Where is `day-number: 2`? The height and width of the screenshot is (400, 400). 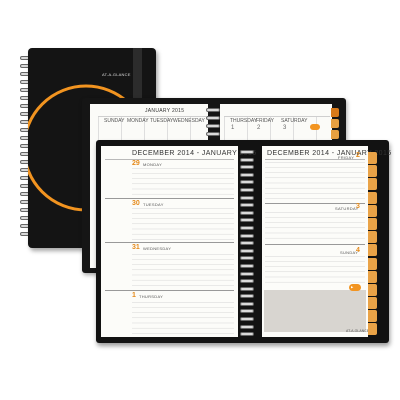 day-number: 2 is located at coordinates (358, 155).